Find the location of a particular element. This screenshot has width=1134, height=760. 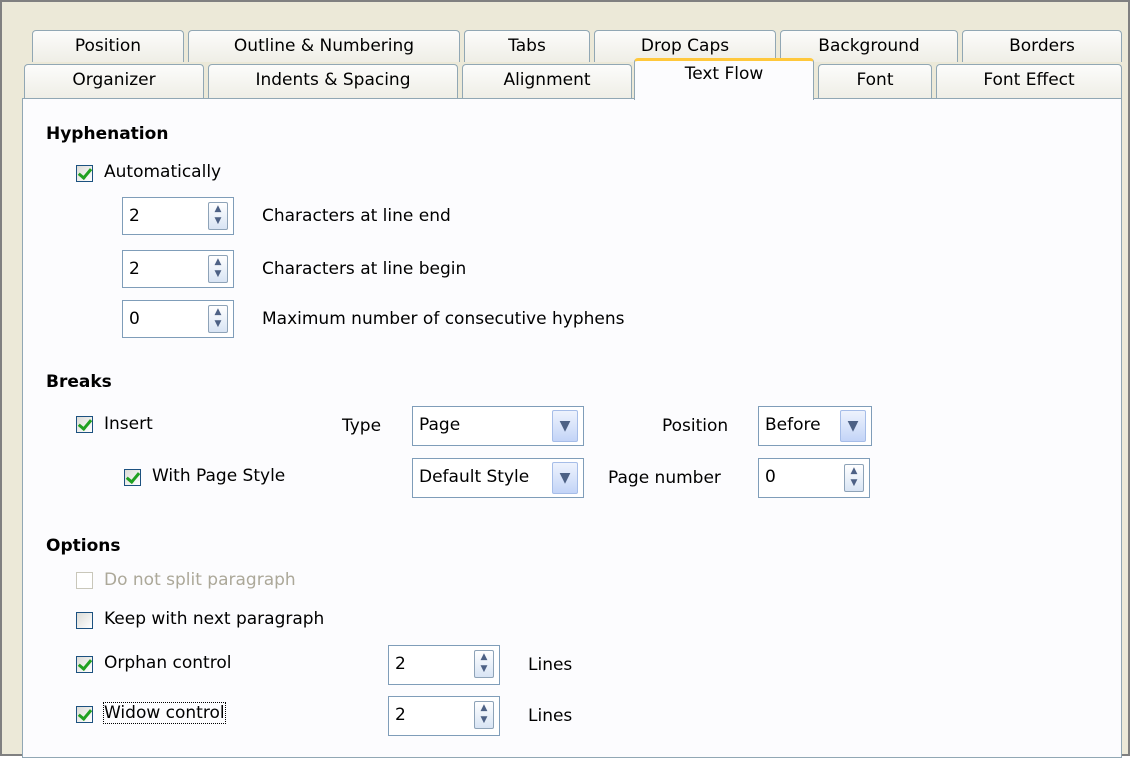

widow-lines-value: 2 is located at coordinates (400, 715).